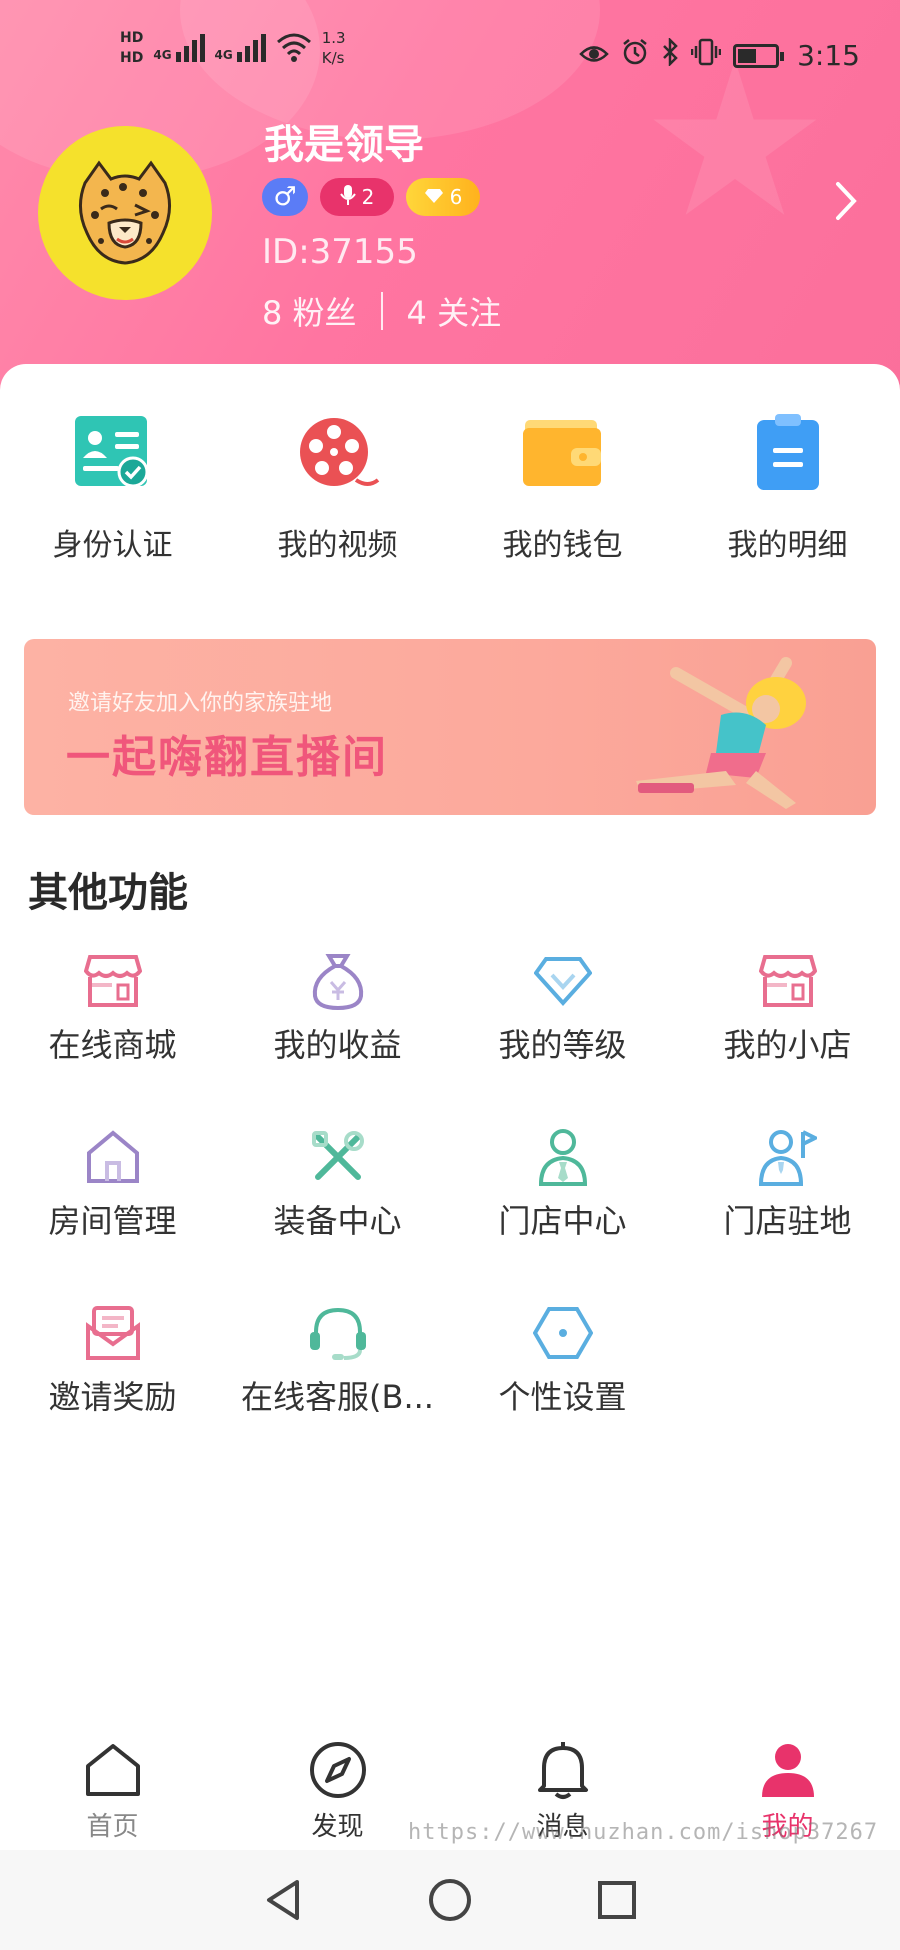 This screenshot has height=1950, width=900. Describe the element at coordinates (562, 1397) in the screenshot. I see `feature-label: 个性设置` at that location.